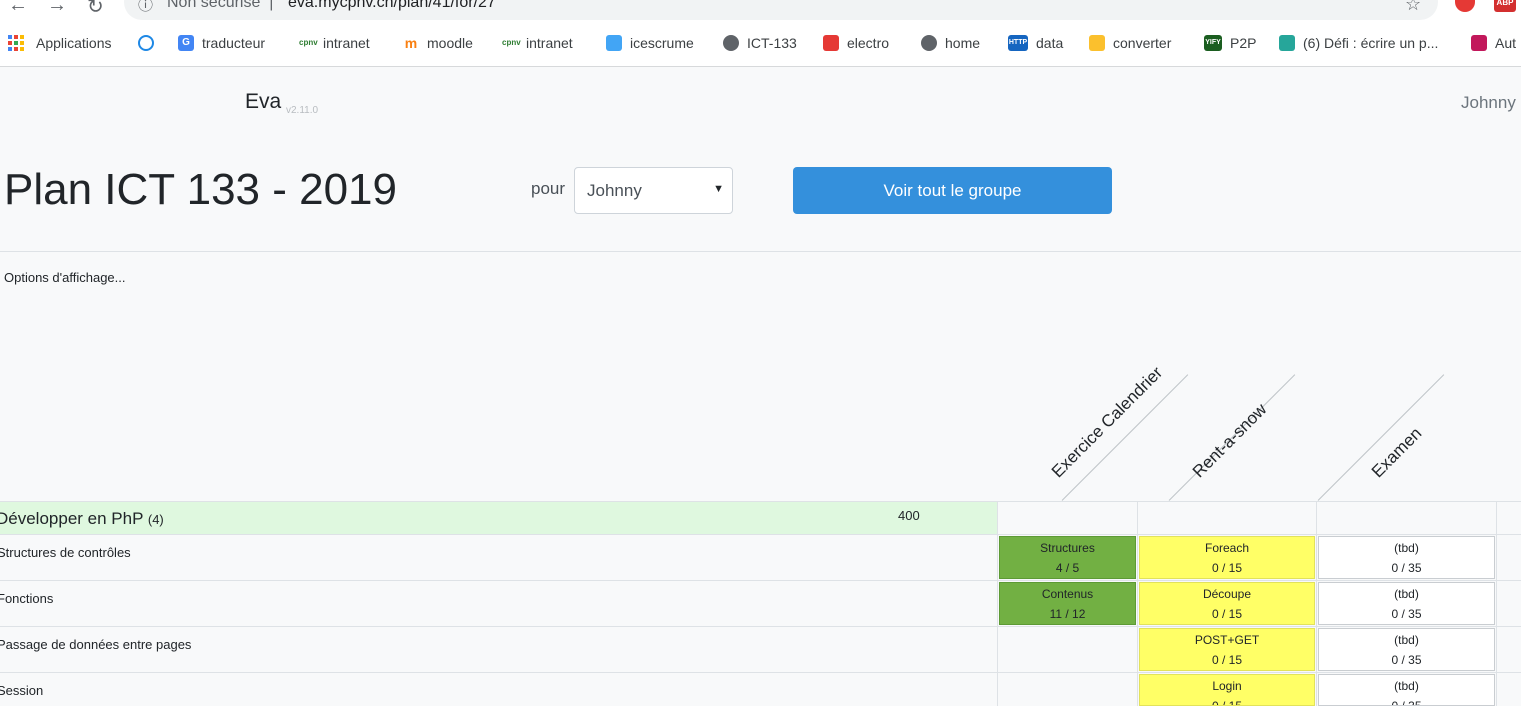  Describe the element at coordinates (1067, 548) in the screenshot. I see `task-name: Structures` at that location.